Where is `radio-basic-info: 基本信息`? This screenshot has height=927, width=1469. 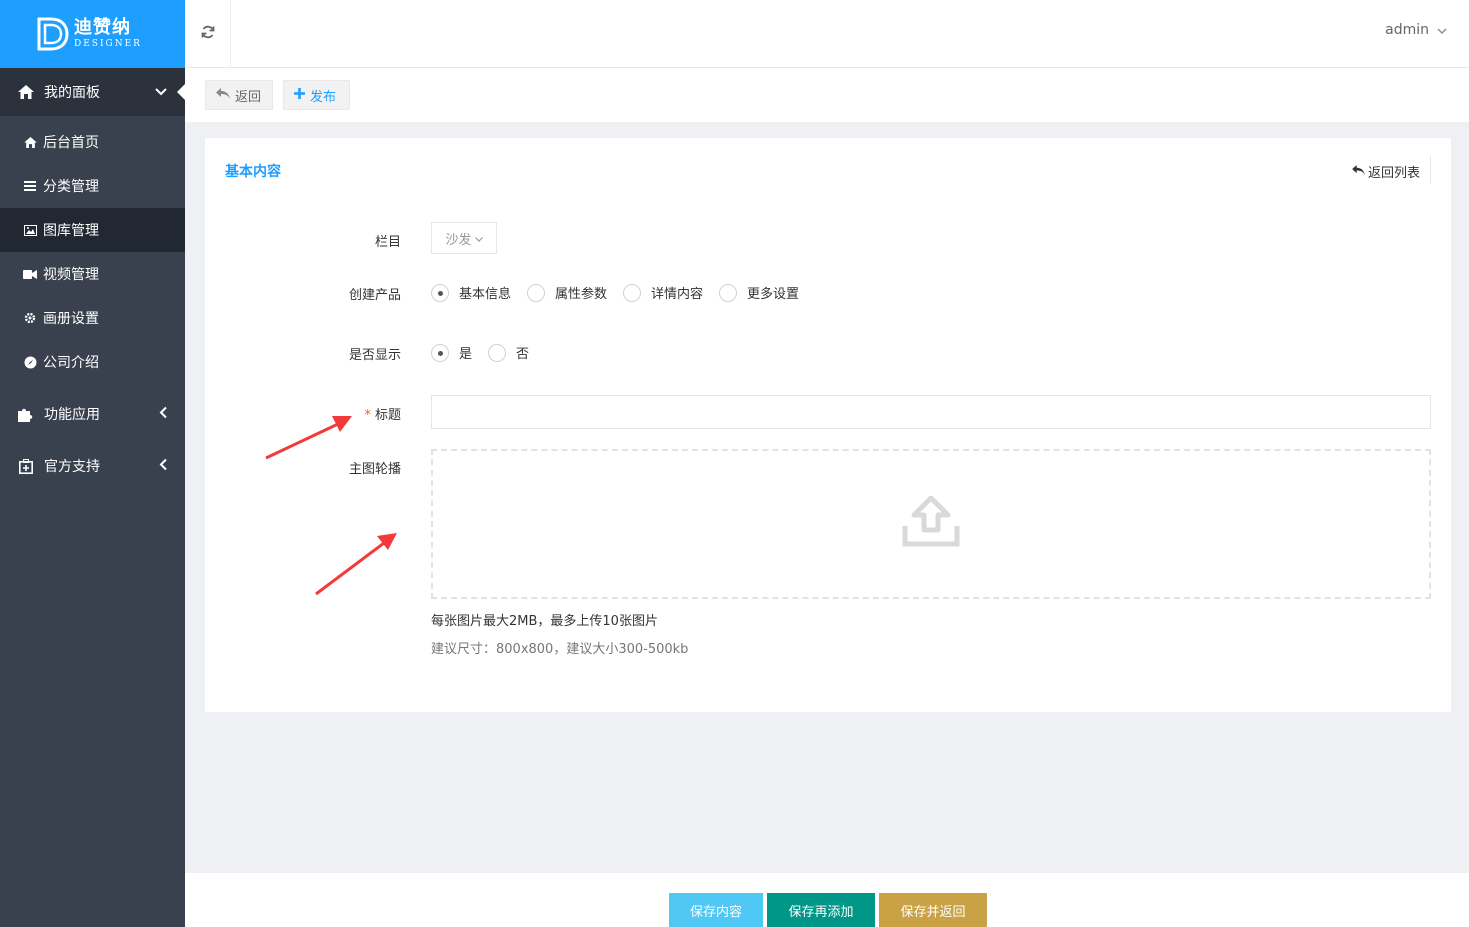
radio-basic-info: 基本信息 is located at coordinates (471, 292).